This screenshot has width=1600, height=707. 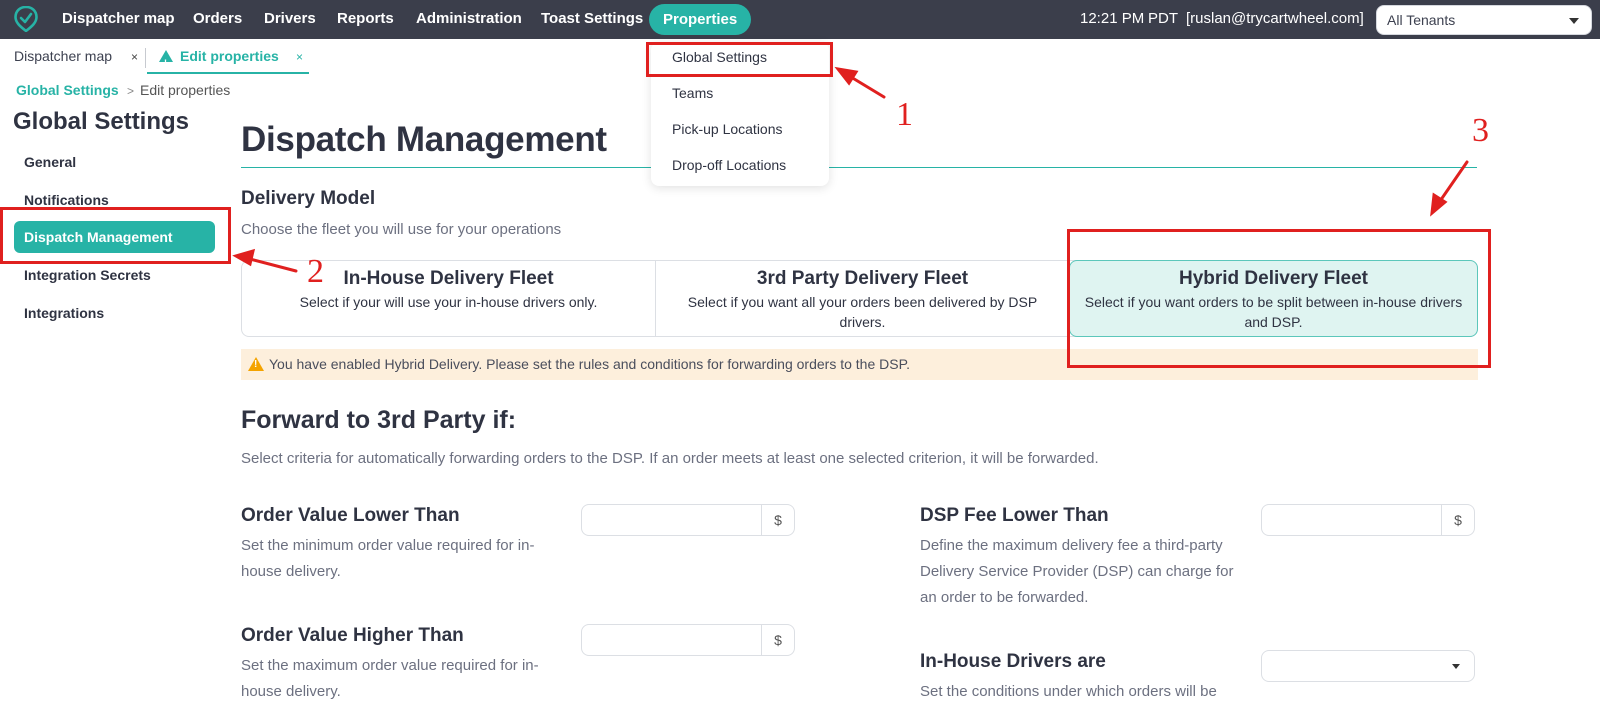 I want to click on nav-orders: Orders, so click(x=217, y=19).